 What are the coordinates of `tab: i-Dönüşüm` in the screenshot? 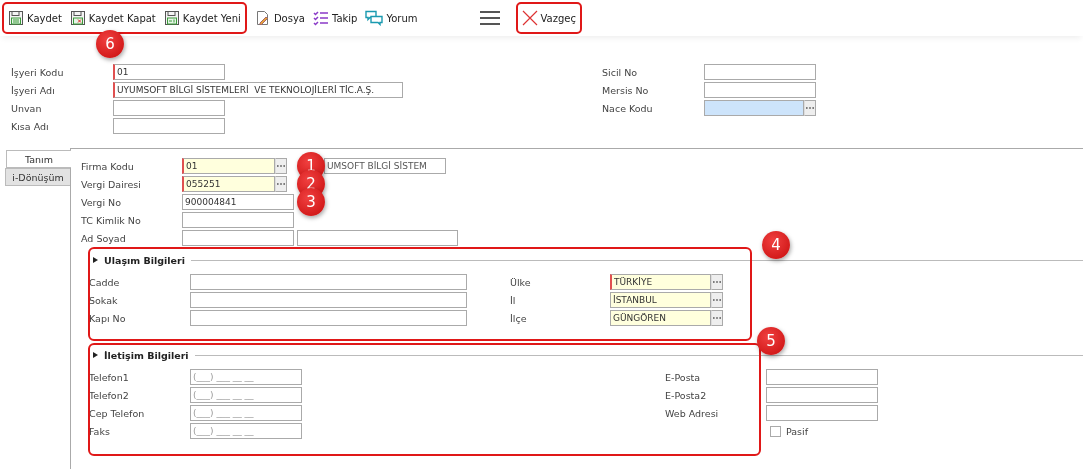 It's located at (37, 177).